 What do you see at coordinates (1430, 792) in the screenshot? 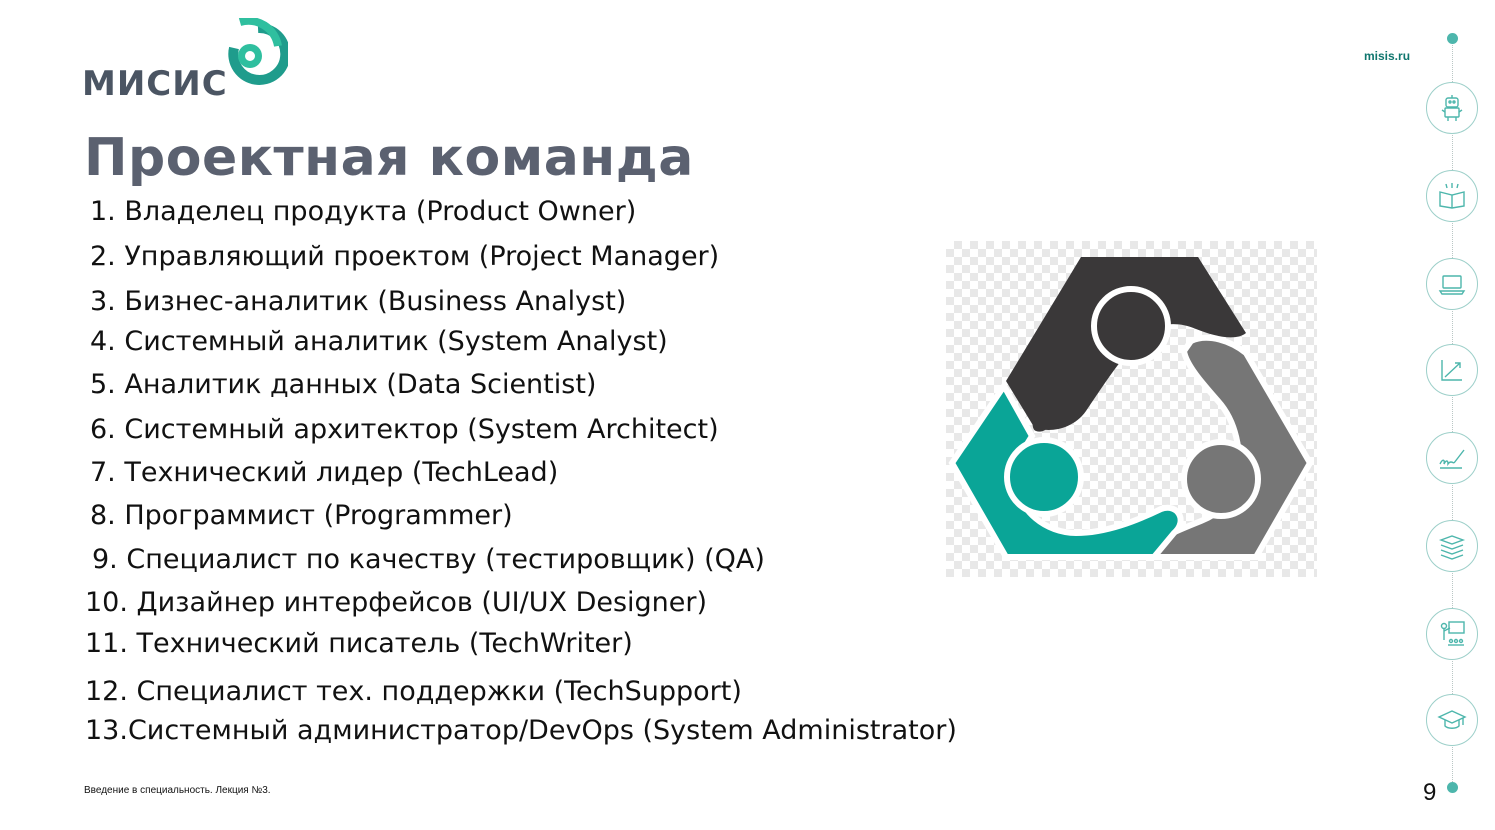
I see `page-number: 9` at bounding box center [1430, 792].